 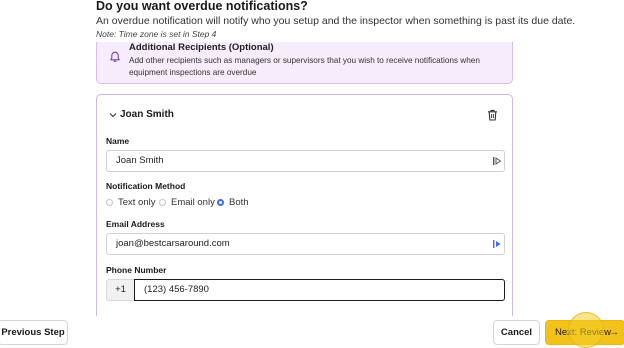 What do you see at coordinates (113, 115) in the screenshot?
I see `chevron-down-icon` at bounding box center [113, 115].